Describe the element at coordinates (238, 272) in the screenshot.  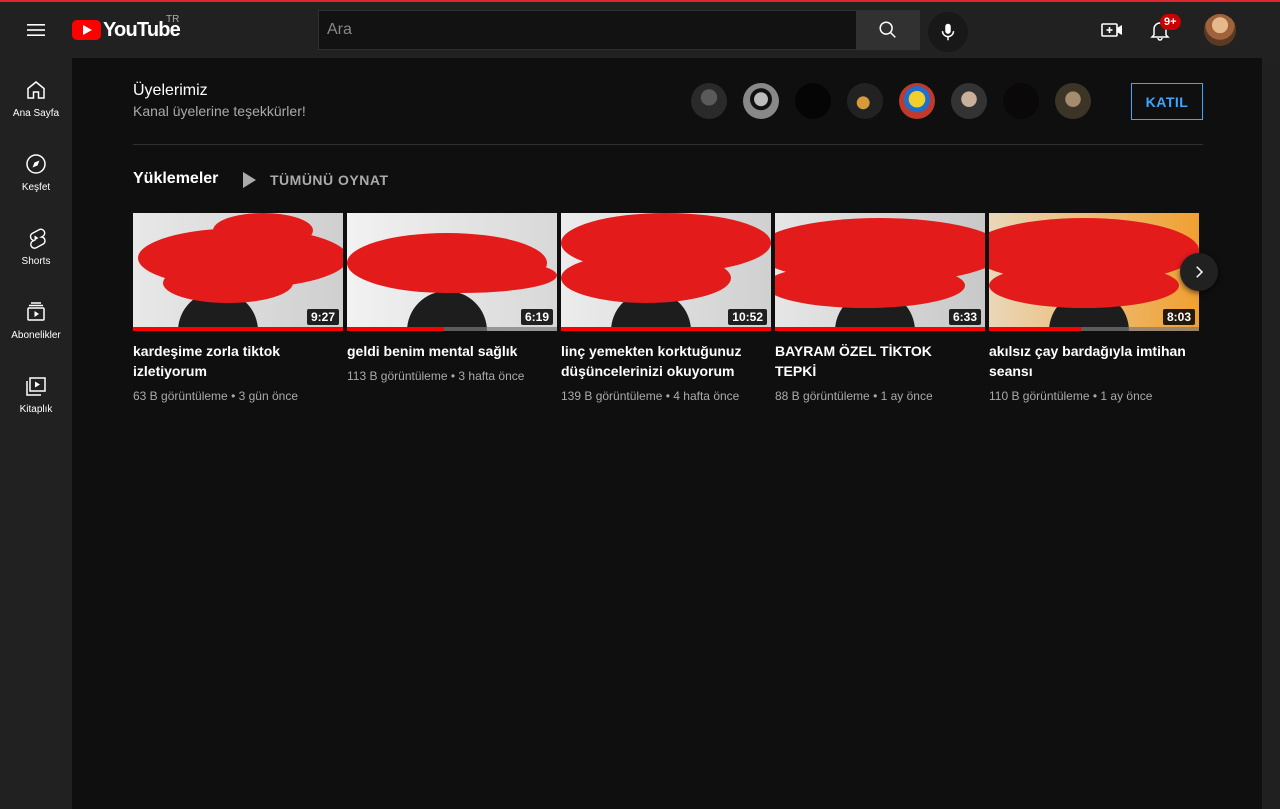
I see `video-thumbnail: 9:27` at that location.